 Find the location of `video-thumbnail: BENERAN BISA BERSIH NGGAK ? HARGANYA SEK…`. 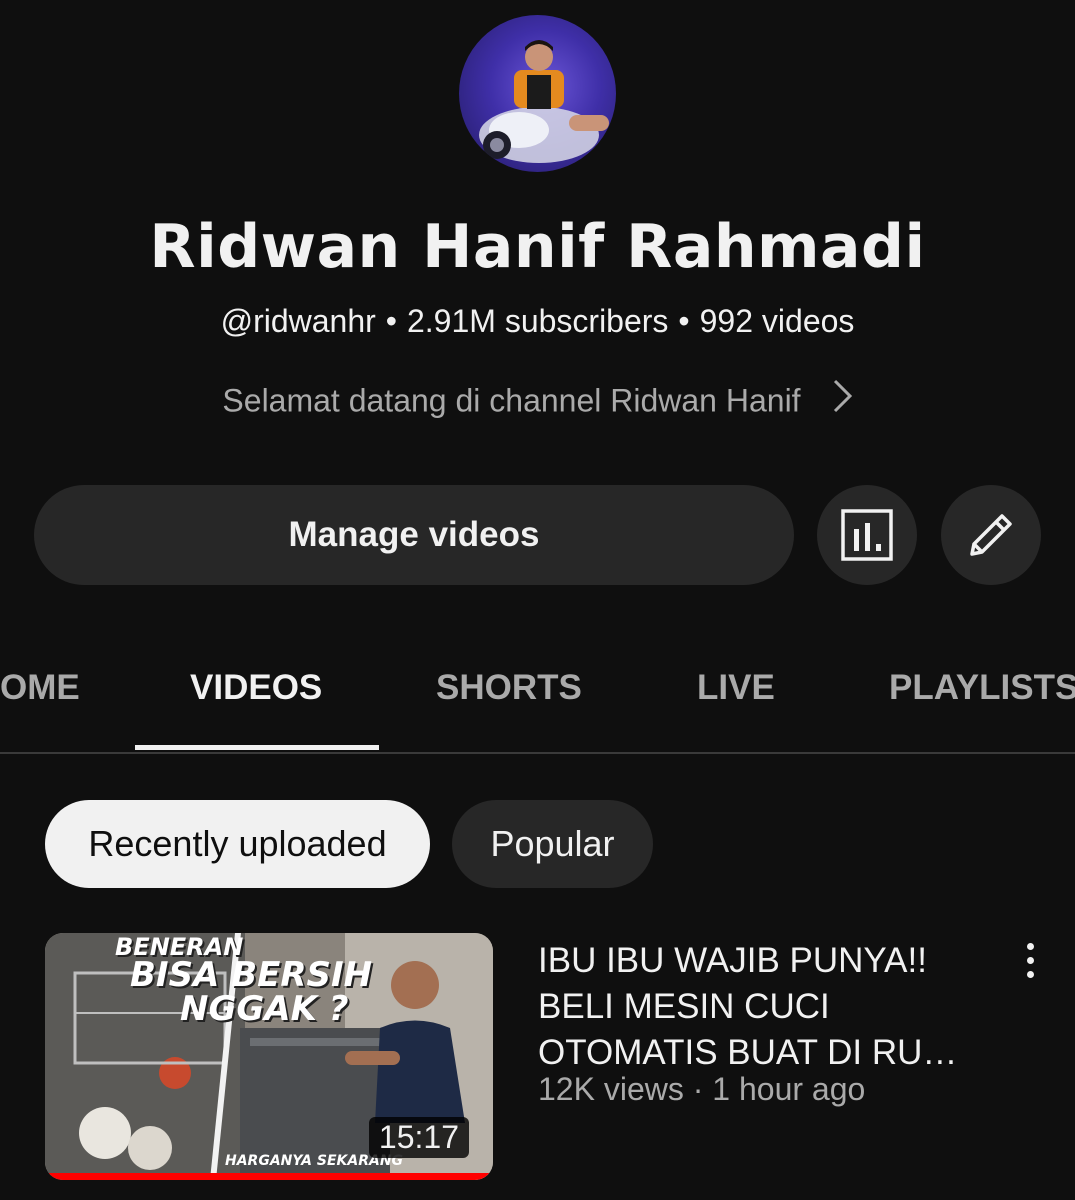

video-thumbnail: BENERAN BISA BERSIH NGGAK ? HARGANYA SEK… is located at coordinates (269, 1056).